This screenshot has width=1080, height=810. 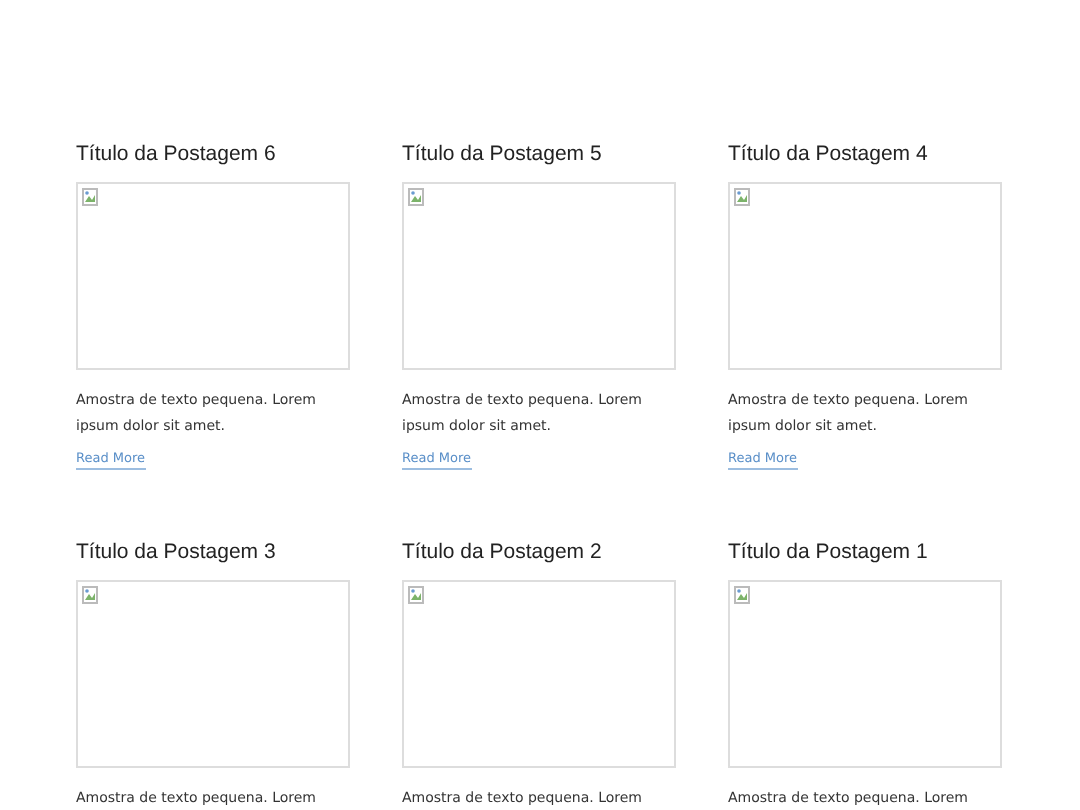 What do you see at coordinates (502, 553) in the screenshot?
I see `post-title: Título da Postagem 2` at bounding box center [502, 553].